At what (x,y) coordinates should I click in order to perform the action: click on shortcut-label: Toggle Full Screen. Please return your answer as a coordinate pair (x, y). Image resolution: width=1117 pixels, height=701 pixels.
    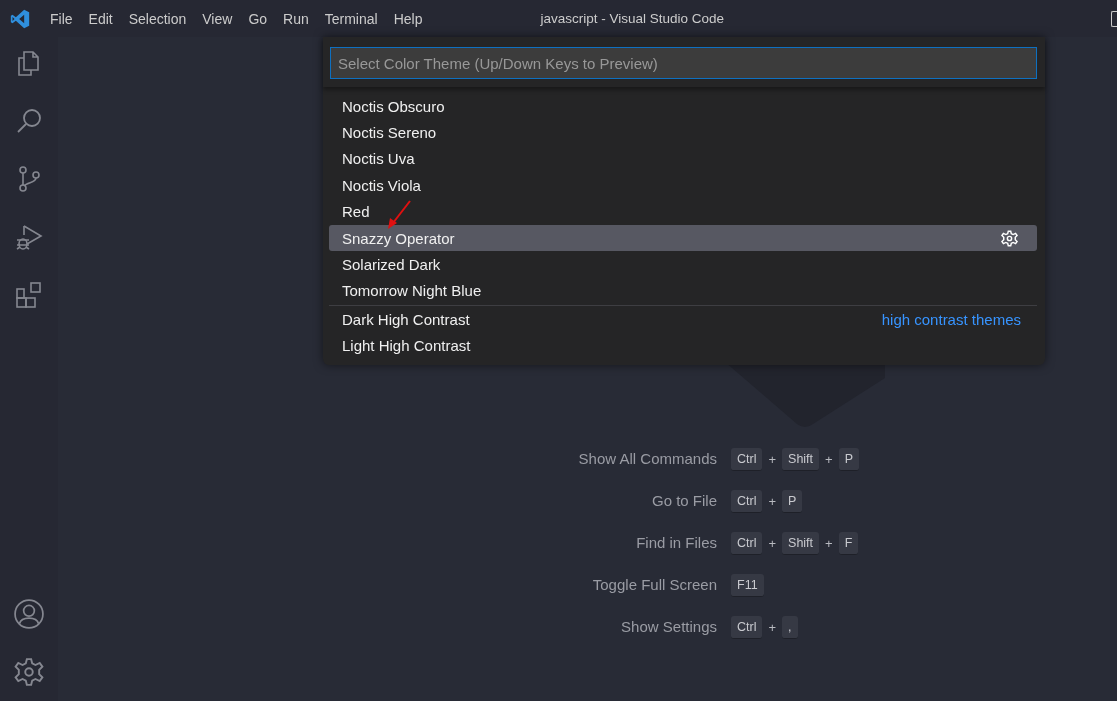
    Looking at the image, I should click on (654, 585).